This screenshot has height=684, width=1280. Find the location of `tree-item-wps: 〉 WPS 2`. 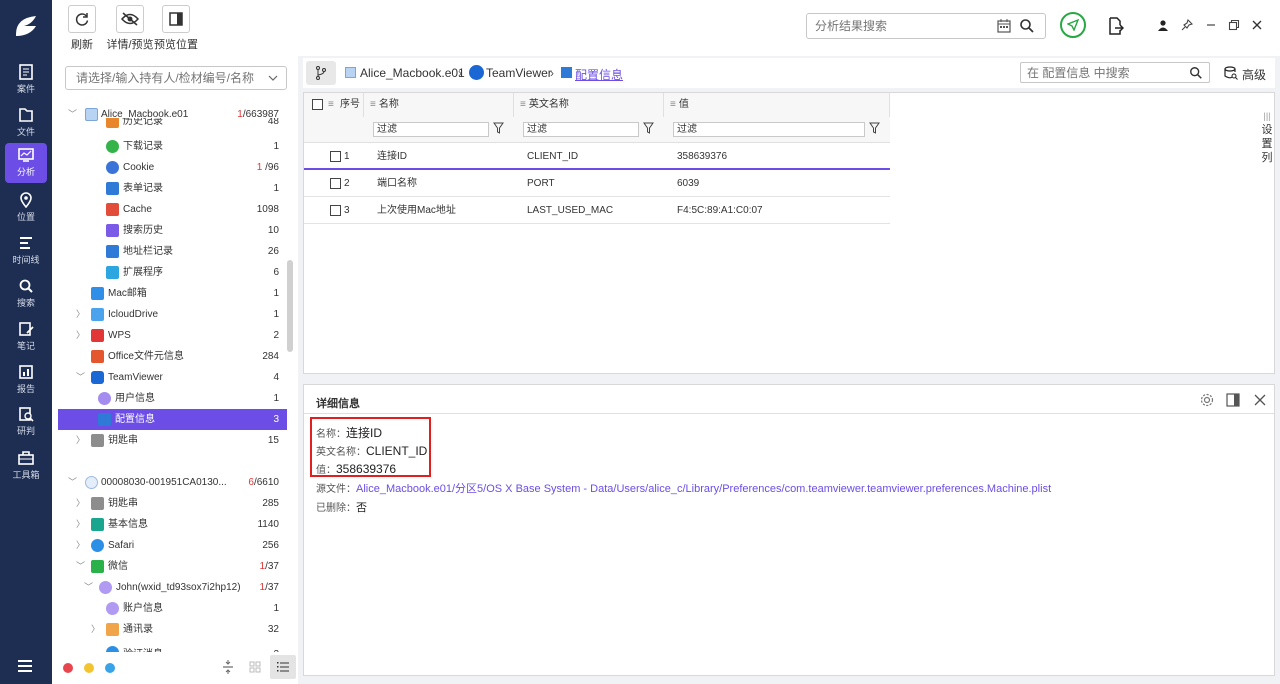

tree-item-wps: 〉 WPS 2 is located at coordinates (172, 335).